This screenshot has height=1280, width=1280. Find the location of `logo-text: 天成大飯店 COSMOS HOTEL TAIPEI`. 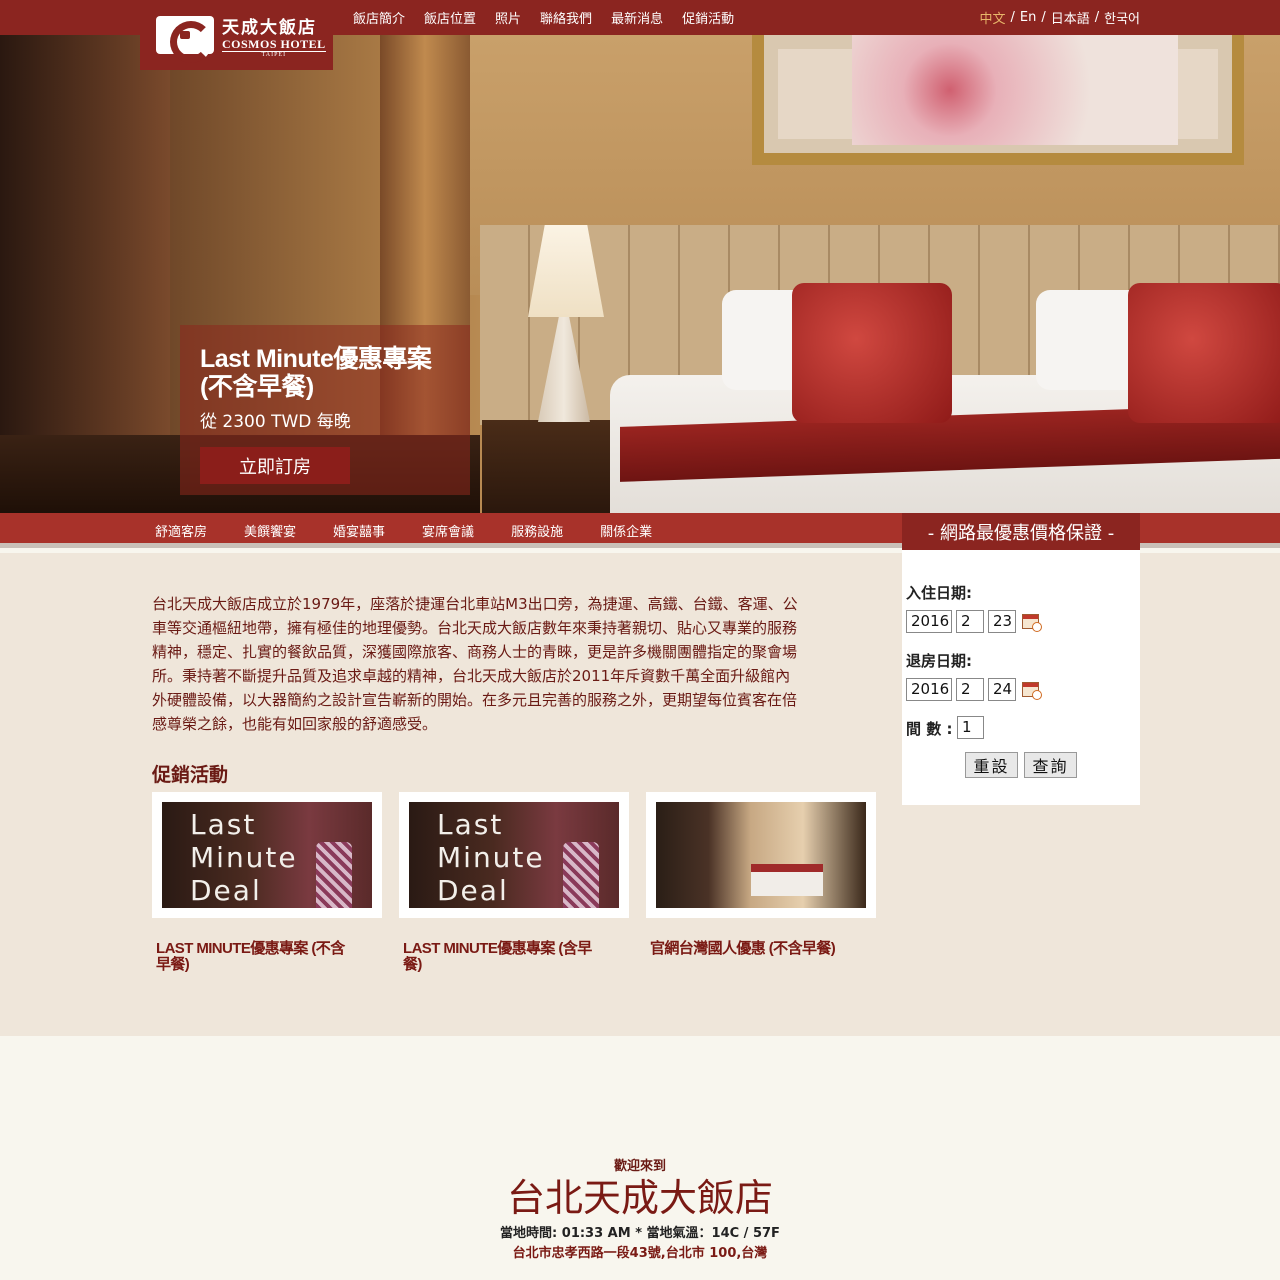

logo-text: 天成大飯店 COSMOS HOTEL TAIPEI is located at coordinates (274, 35).